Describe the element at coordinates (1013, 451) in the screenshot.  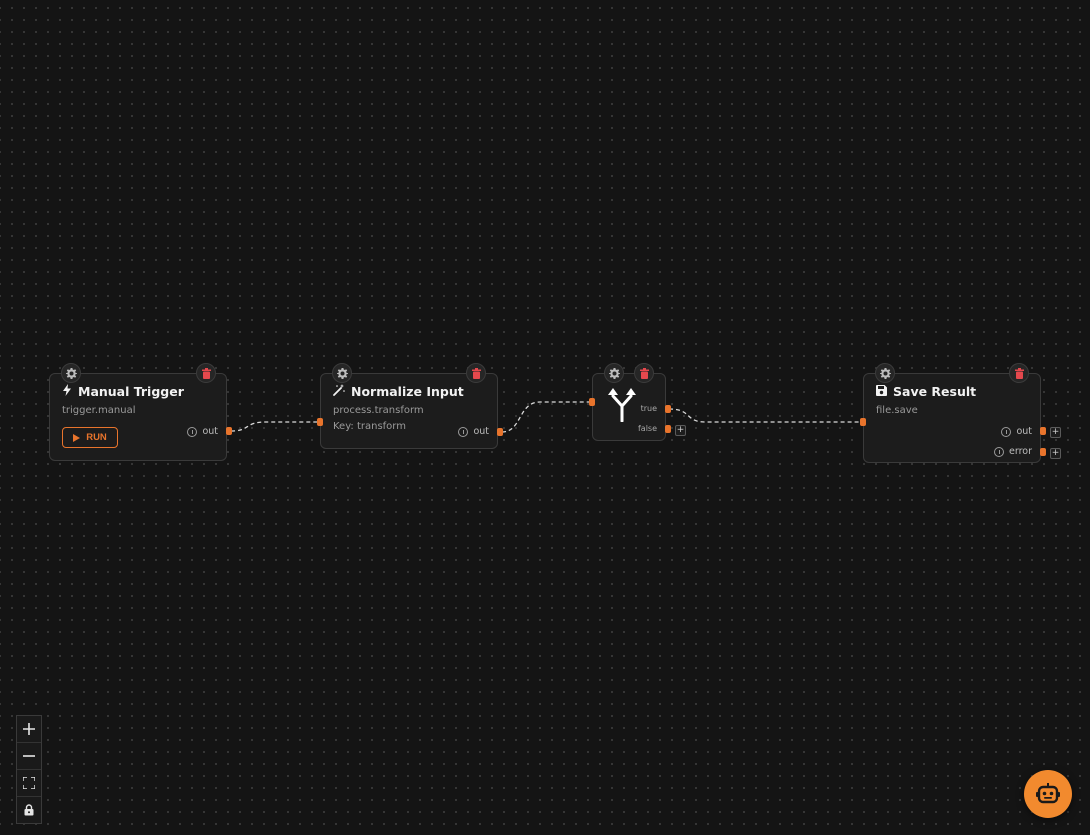
I see `output-error-label: error` at that location.